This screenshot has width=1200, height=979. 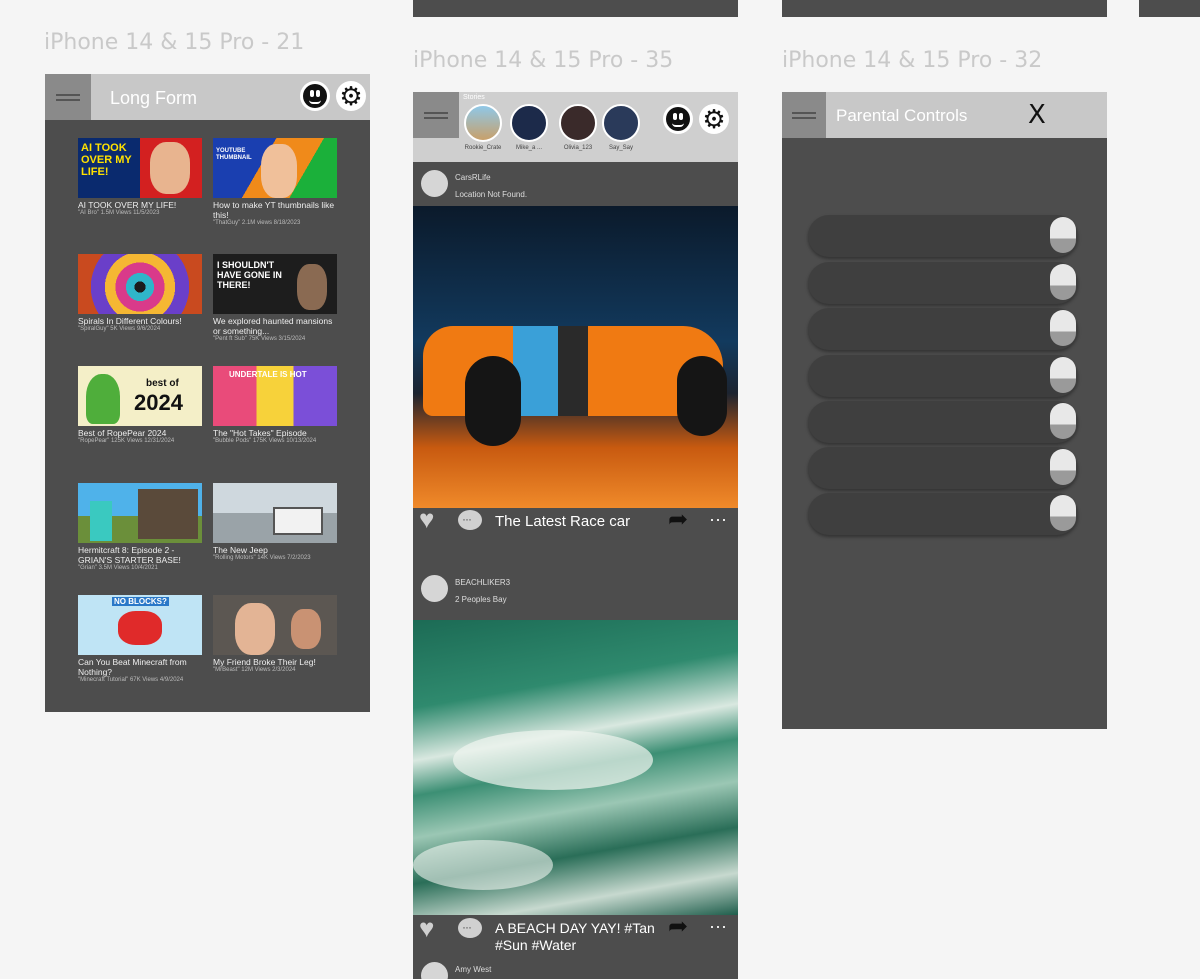 What do you see at coordinates (275, 284) in the screenshot?
I see `video-thumbnail: I SHOULDN'T HAVE GONE IN THERE!` at bounding box center [275, 284].